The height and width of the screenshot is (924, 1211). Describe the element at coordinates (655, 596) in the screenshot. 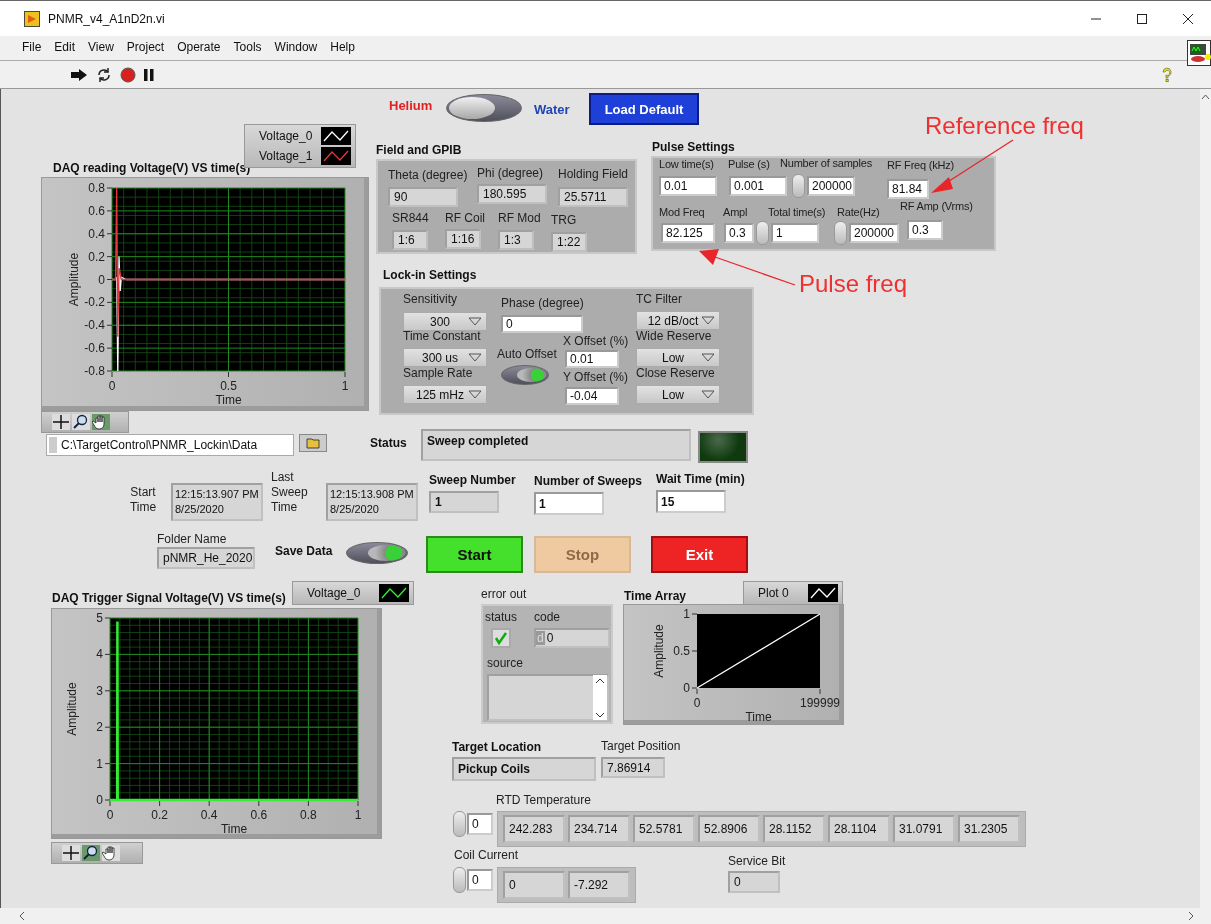

I see `chart-title: Time Array` at that location.